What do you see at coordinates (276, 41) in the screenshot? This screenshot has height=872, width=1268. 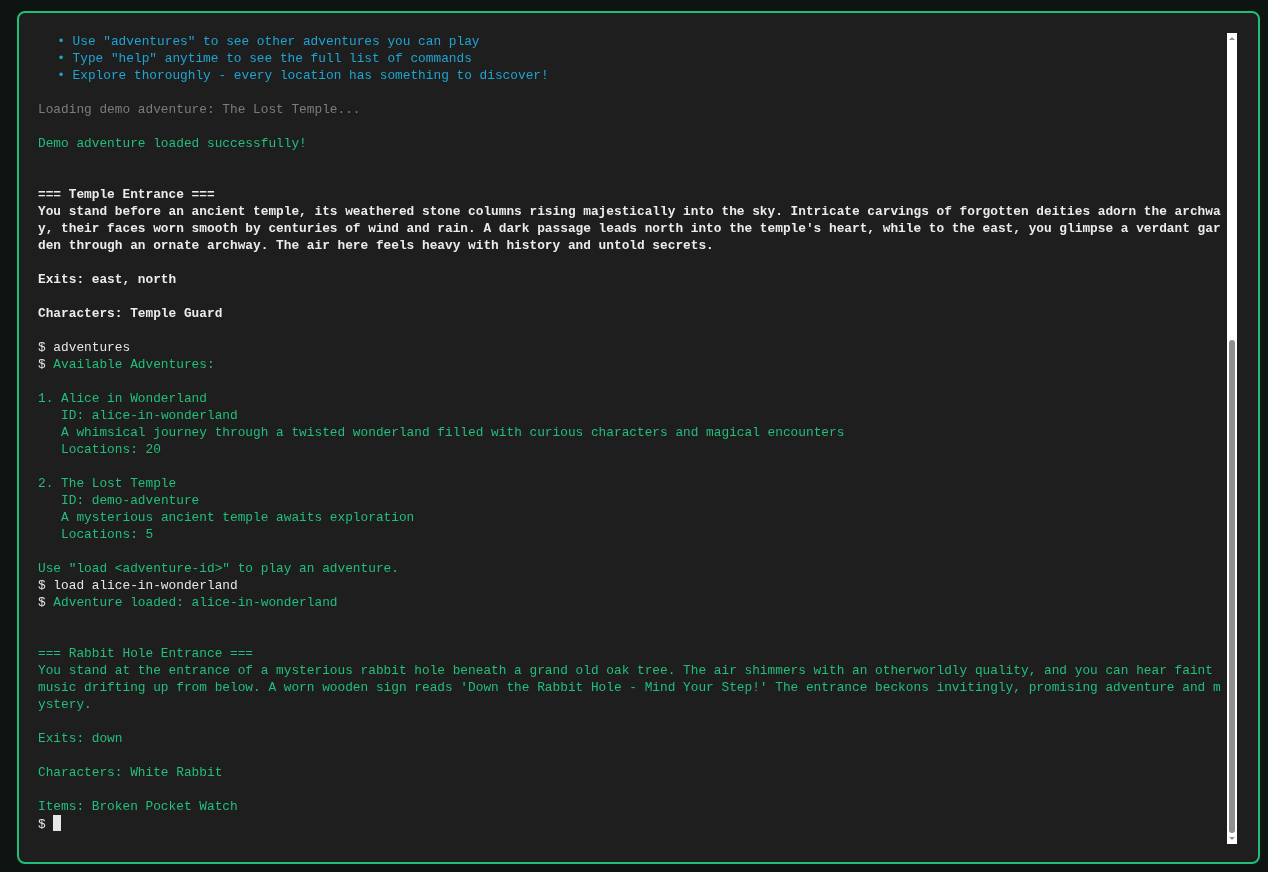 I see `output-line: Use "adventures" to see other adventures you can play` at bounding box center [276, 41].